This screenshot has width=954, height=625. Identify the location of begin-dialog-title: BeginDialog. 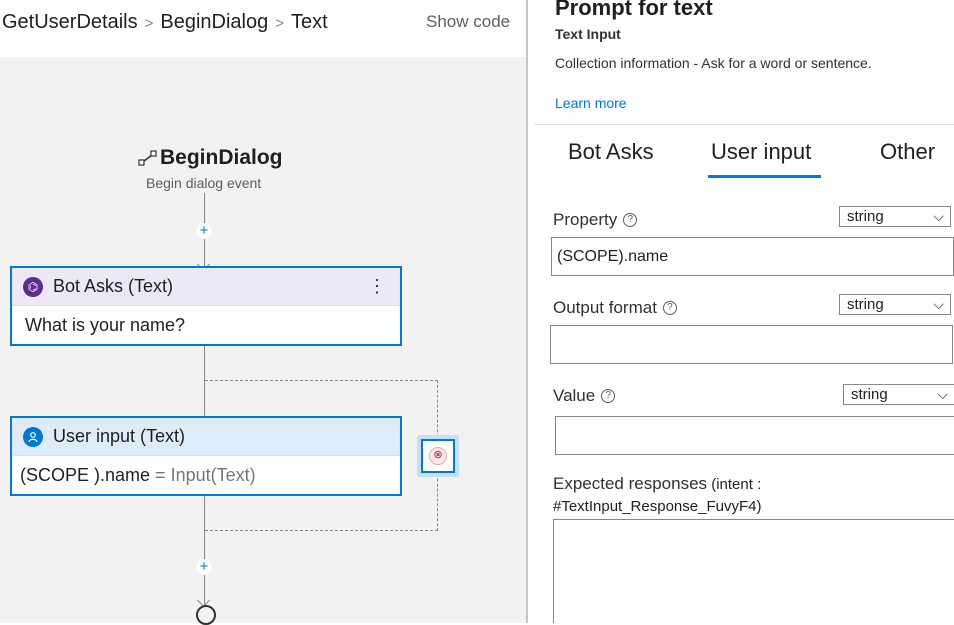
(221, 157).